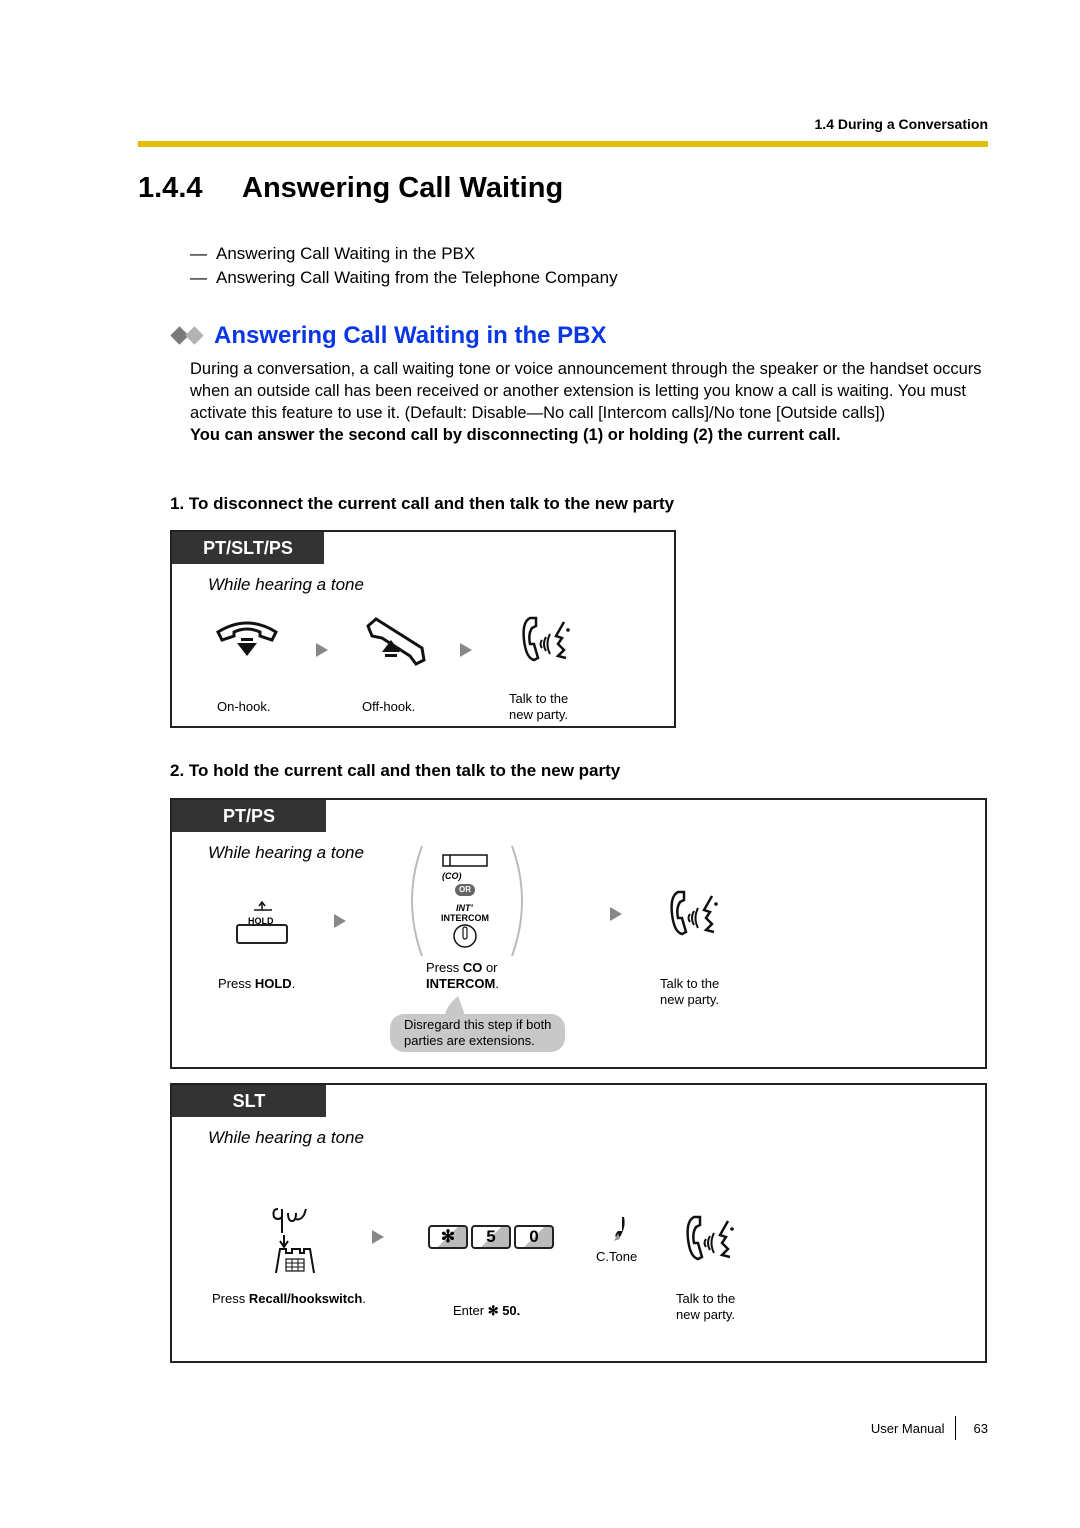 This screenshot has height=1528, width=1080. I want to click on bold-text: Recall/hookswitch, so click(305, 1298).